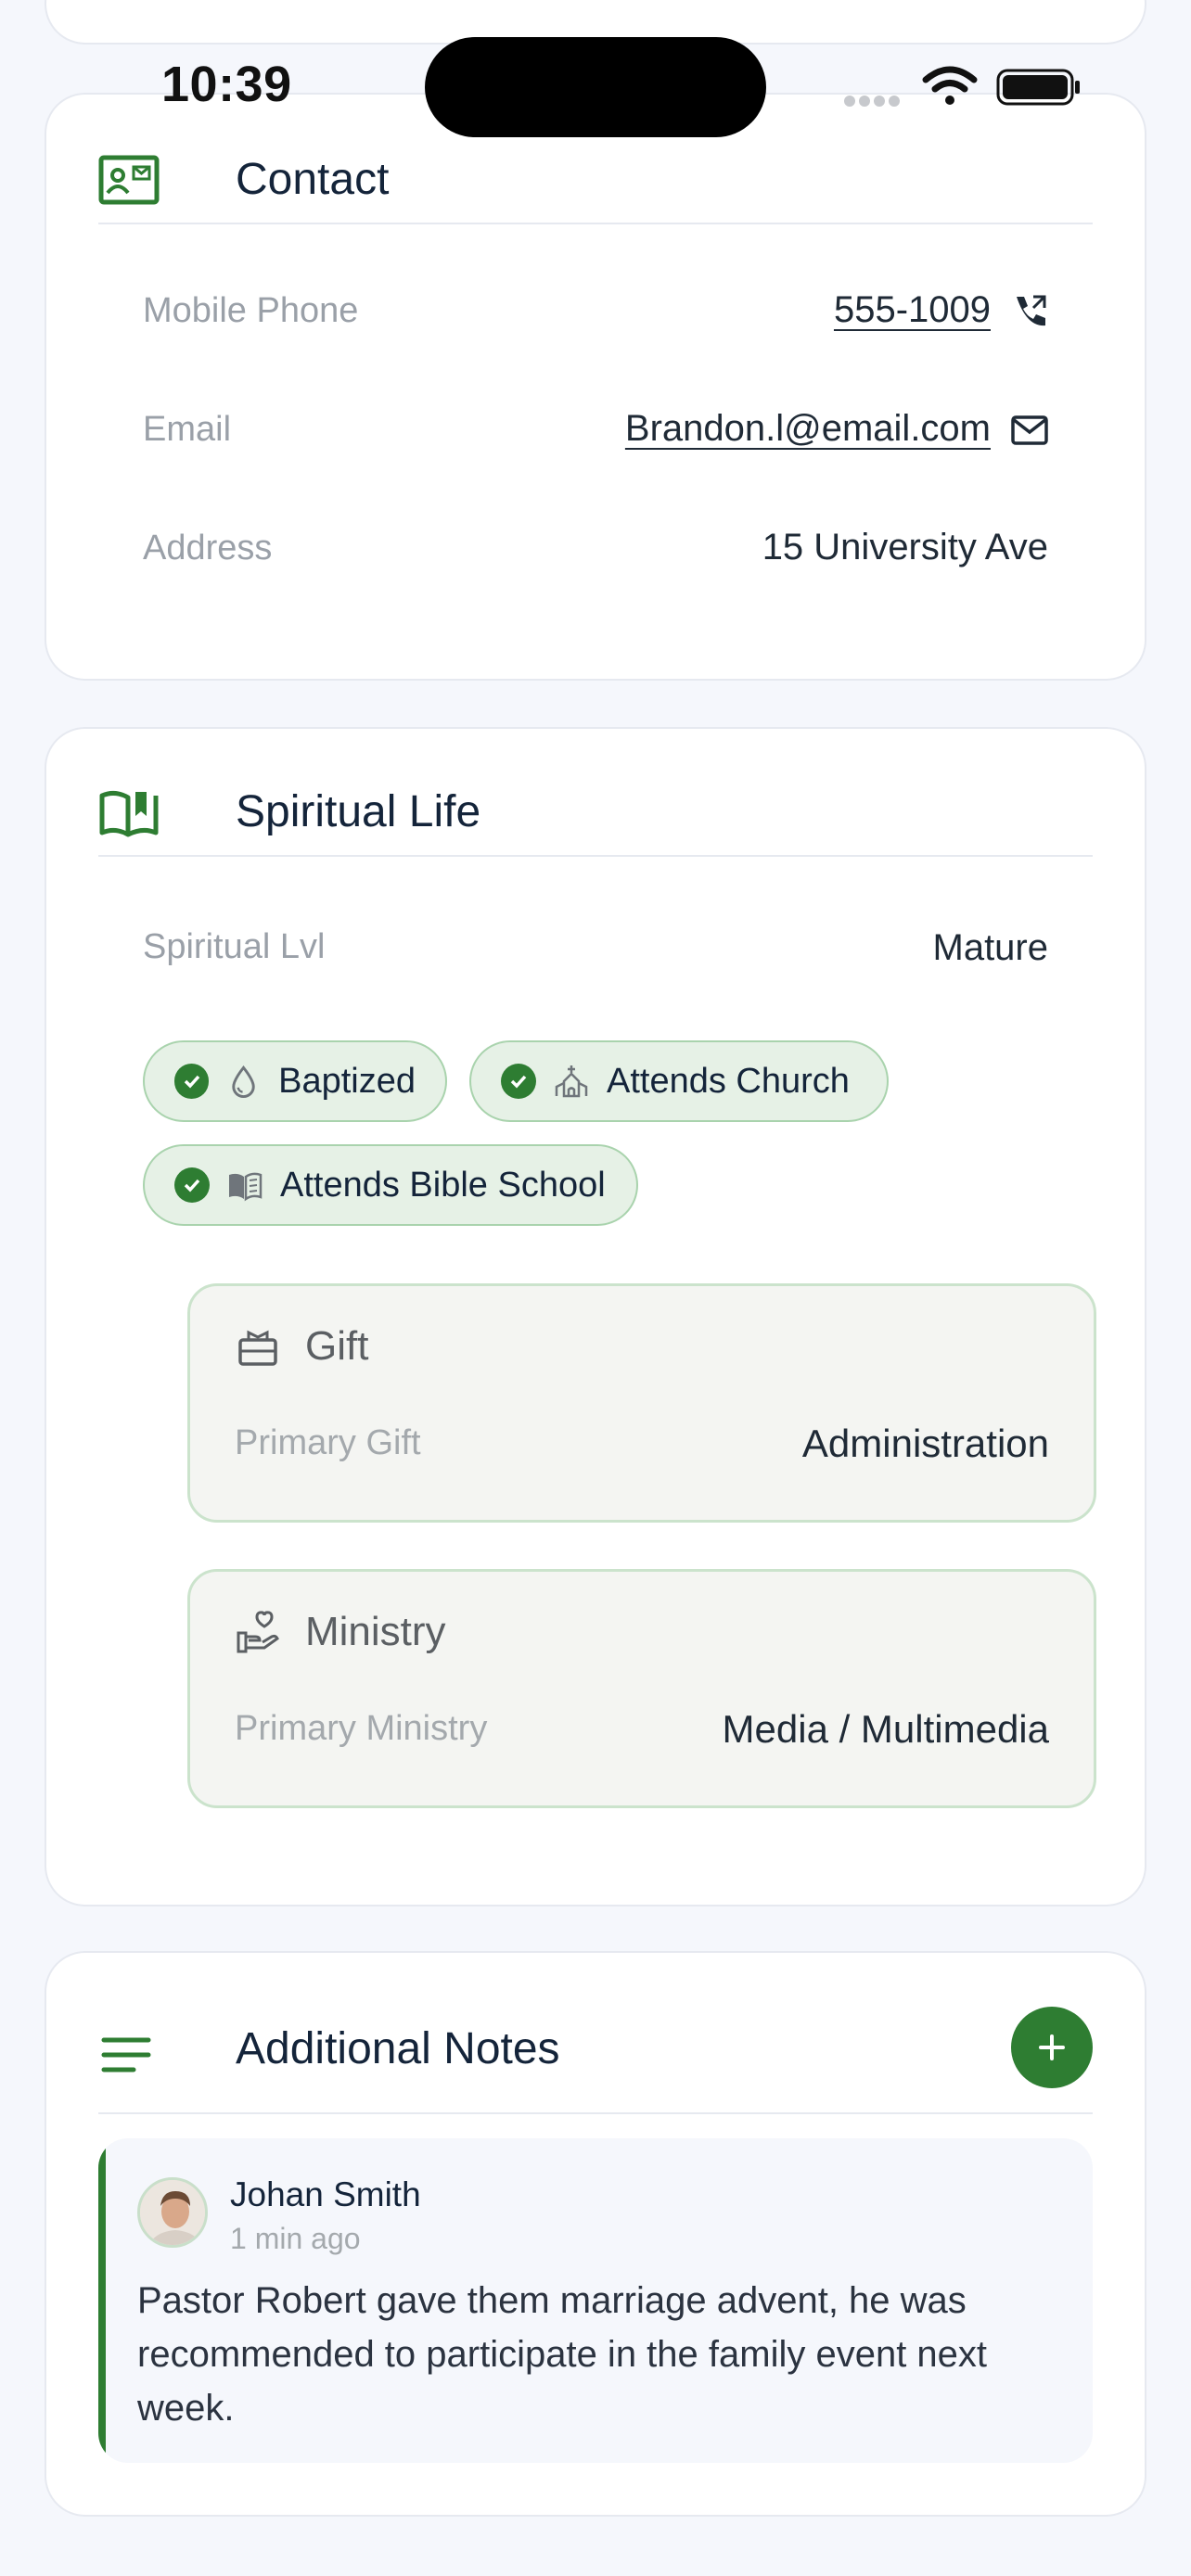  Describe the element at coordinates (885, 1729) in the screenshot. I see `primary-ministry-value: Media / Multimedia` at that location.